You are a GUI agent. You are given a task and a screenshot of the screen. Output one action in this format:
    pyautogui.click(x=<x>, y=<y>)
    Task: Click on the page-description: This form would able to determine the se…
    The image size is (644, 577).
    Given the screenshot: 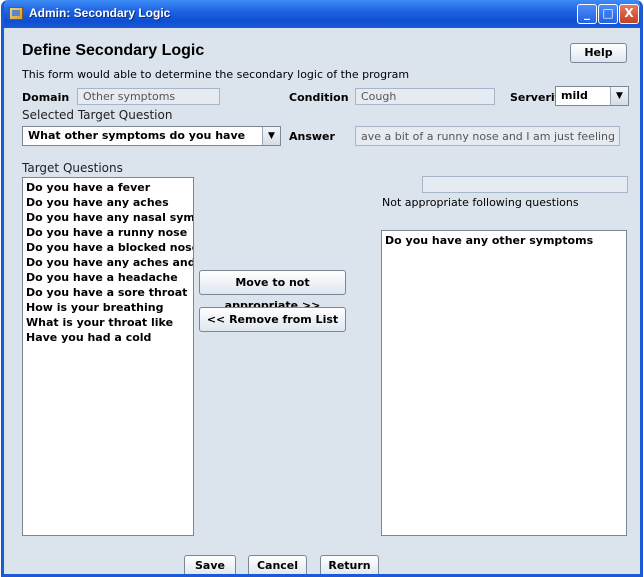 What is the action you would take?
    pyautogui.click(x=216, y=74)
    